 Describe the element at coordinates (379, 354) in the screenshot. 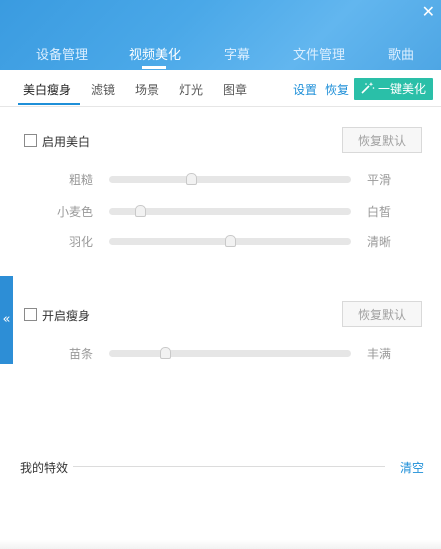

I see `slimming-slider-right-label: 丰满` at that location.